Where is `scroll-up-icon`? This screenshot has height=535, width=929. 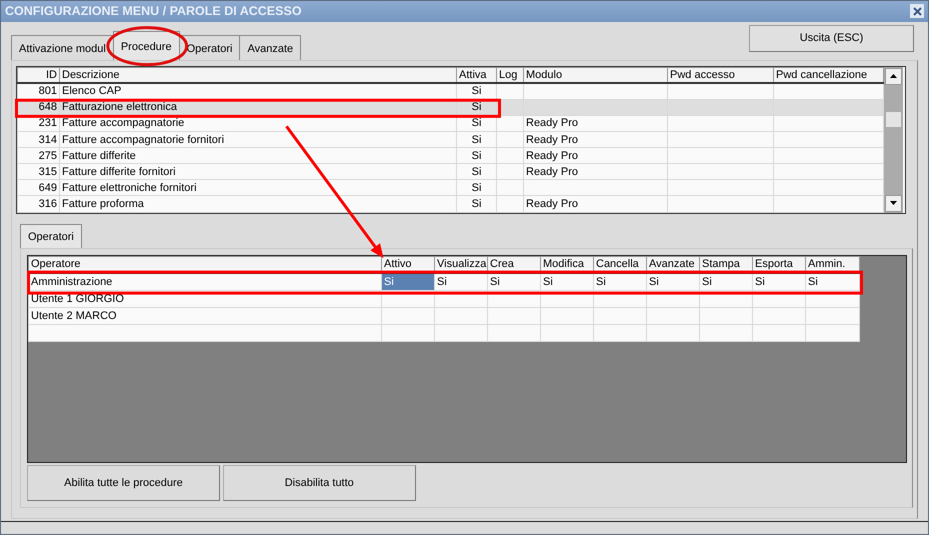
scroll-up-icon is located at coordinates (893, 76).